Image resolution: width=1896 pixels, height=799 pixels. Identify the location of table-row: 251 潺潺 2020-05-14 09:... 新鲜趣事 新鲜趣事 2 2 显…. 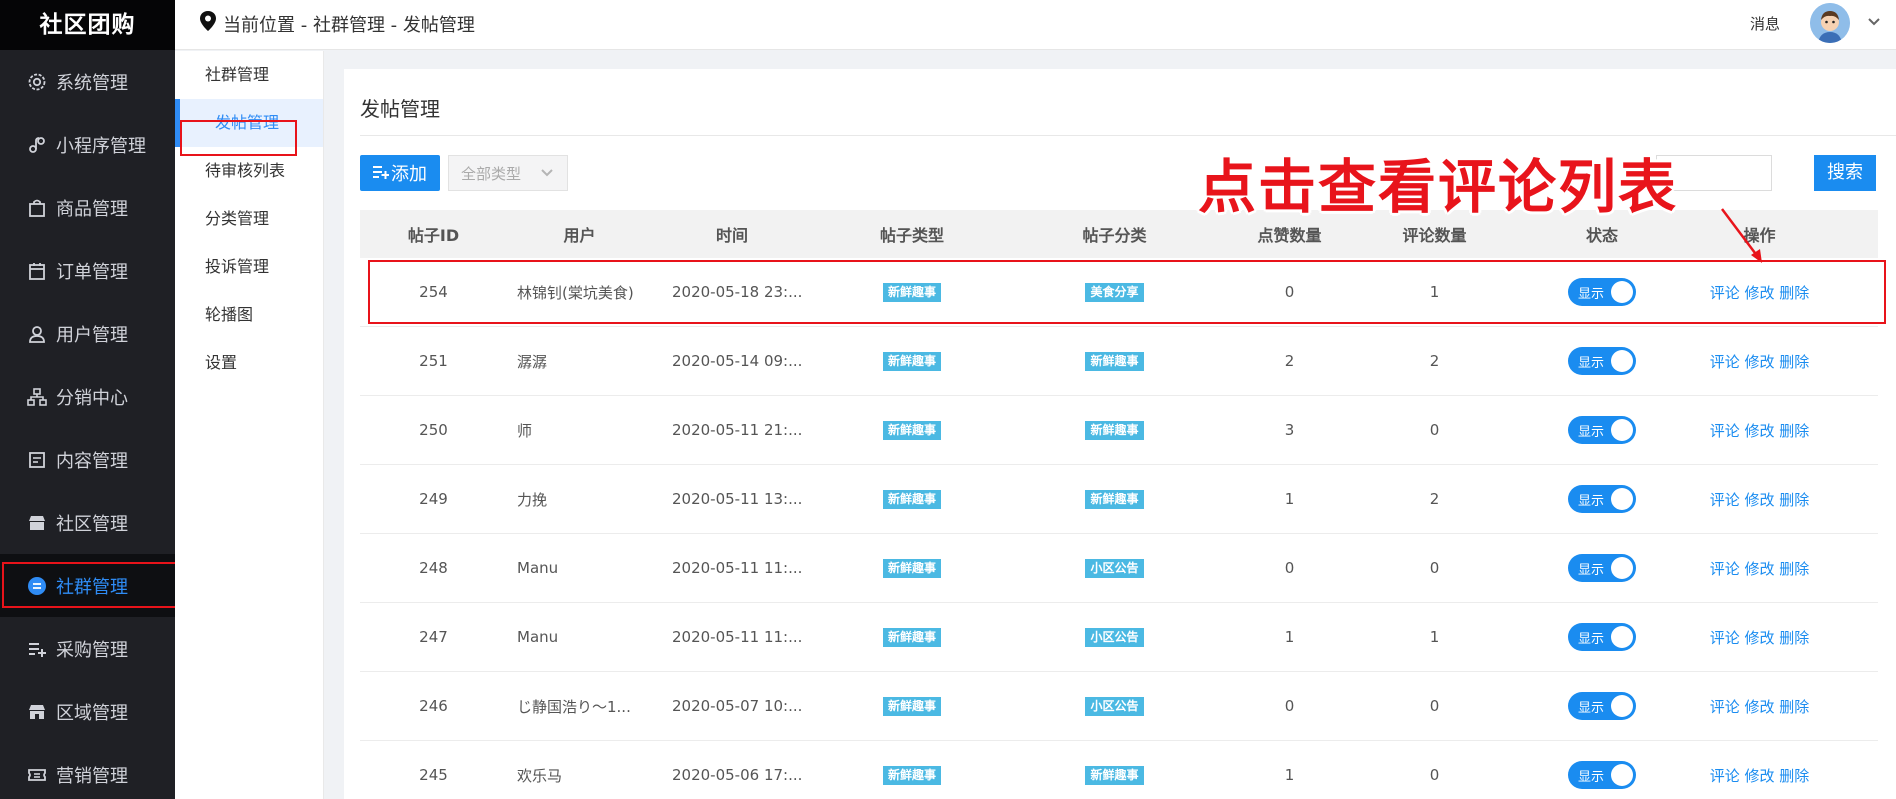
(1119, 361).